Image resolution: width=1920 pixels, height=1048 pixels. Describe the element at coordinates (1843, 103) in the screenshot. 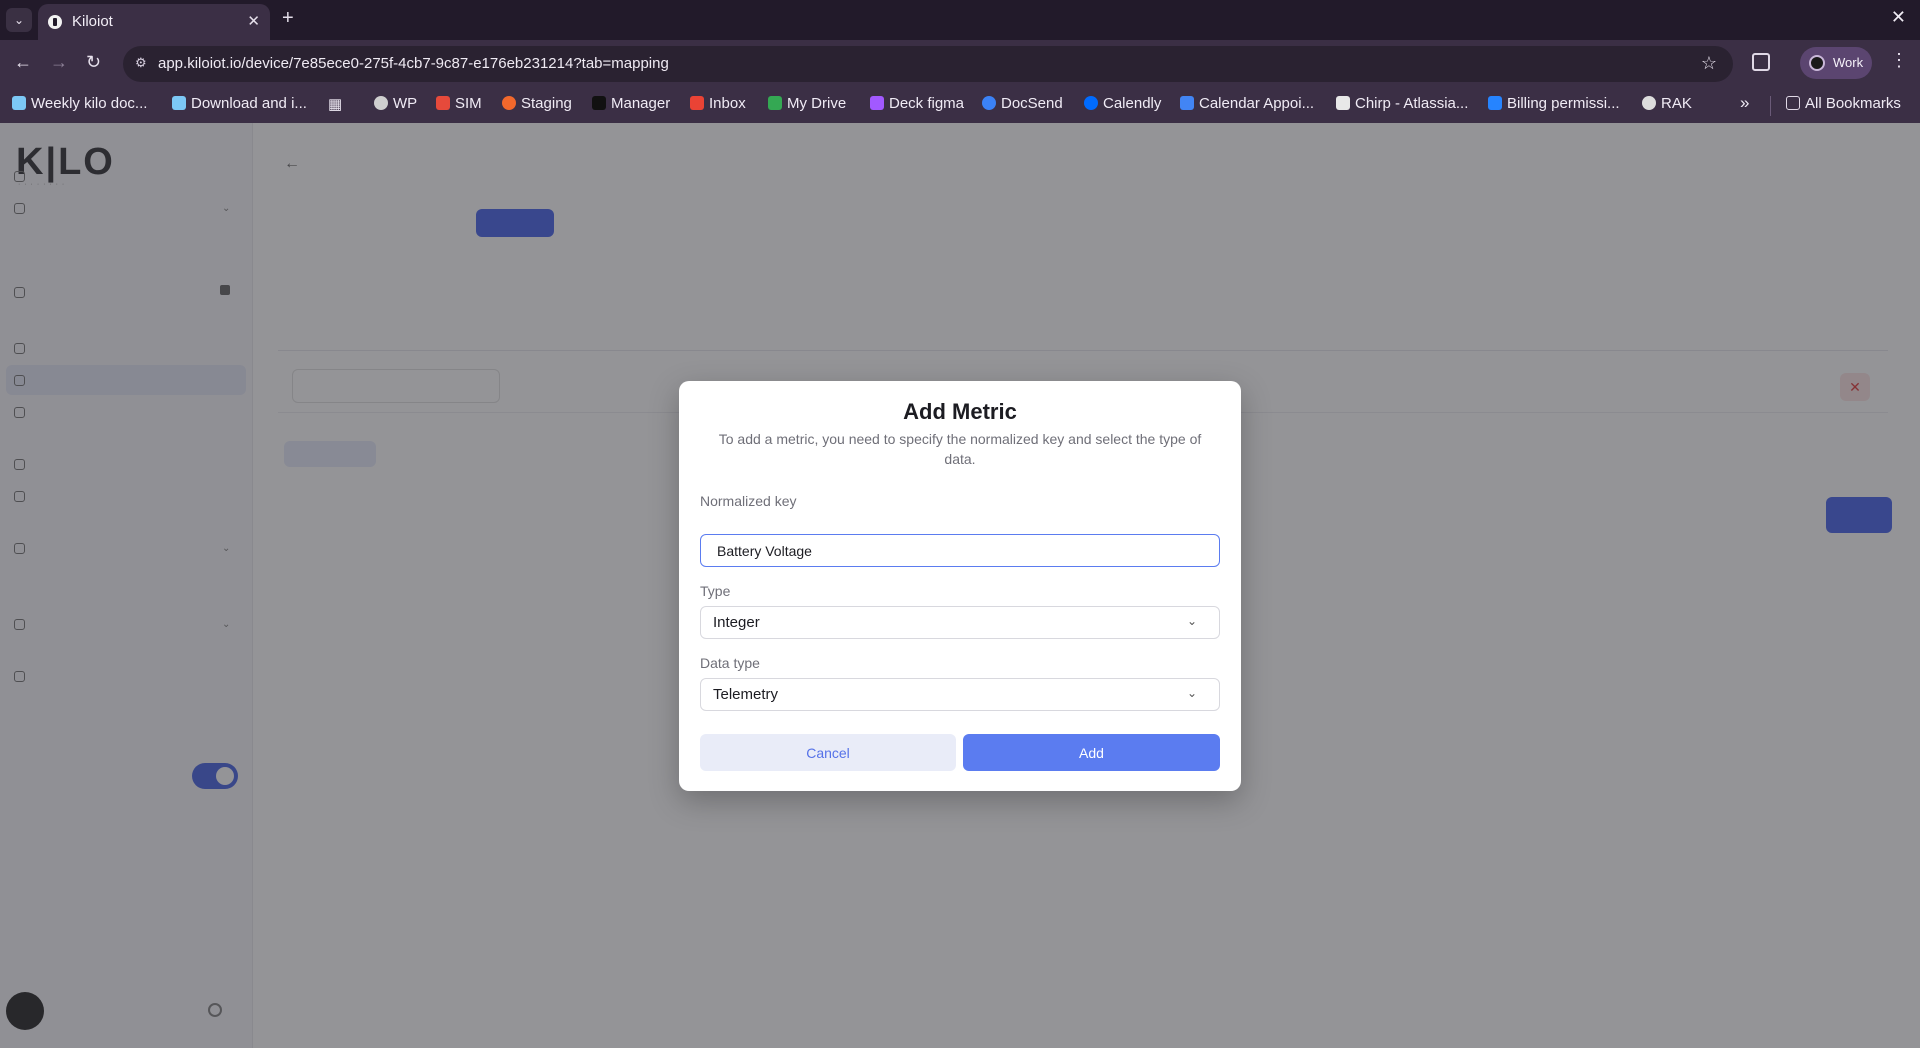

I see `all-bookmarks-button: All Bookmarks` at that location.